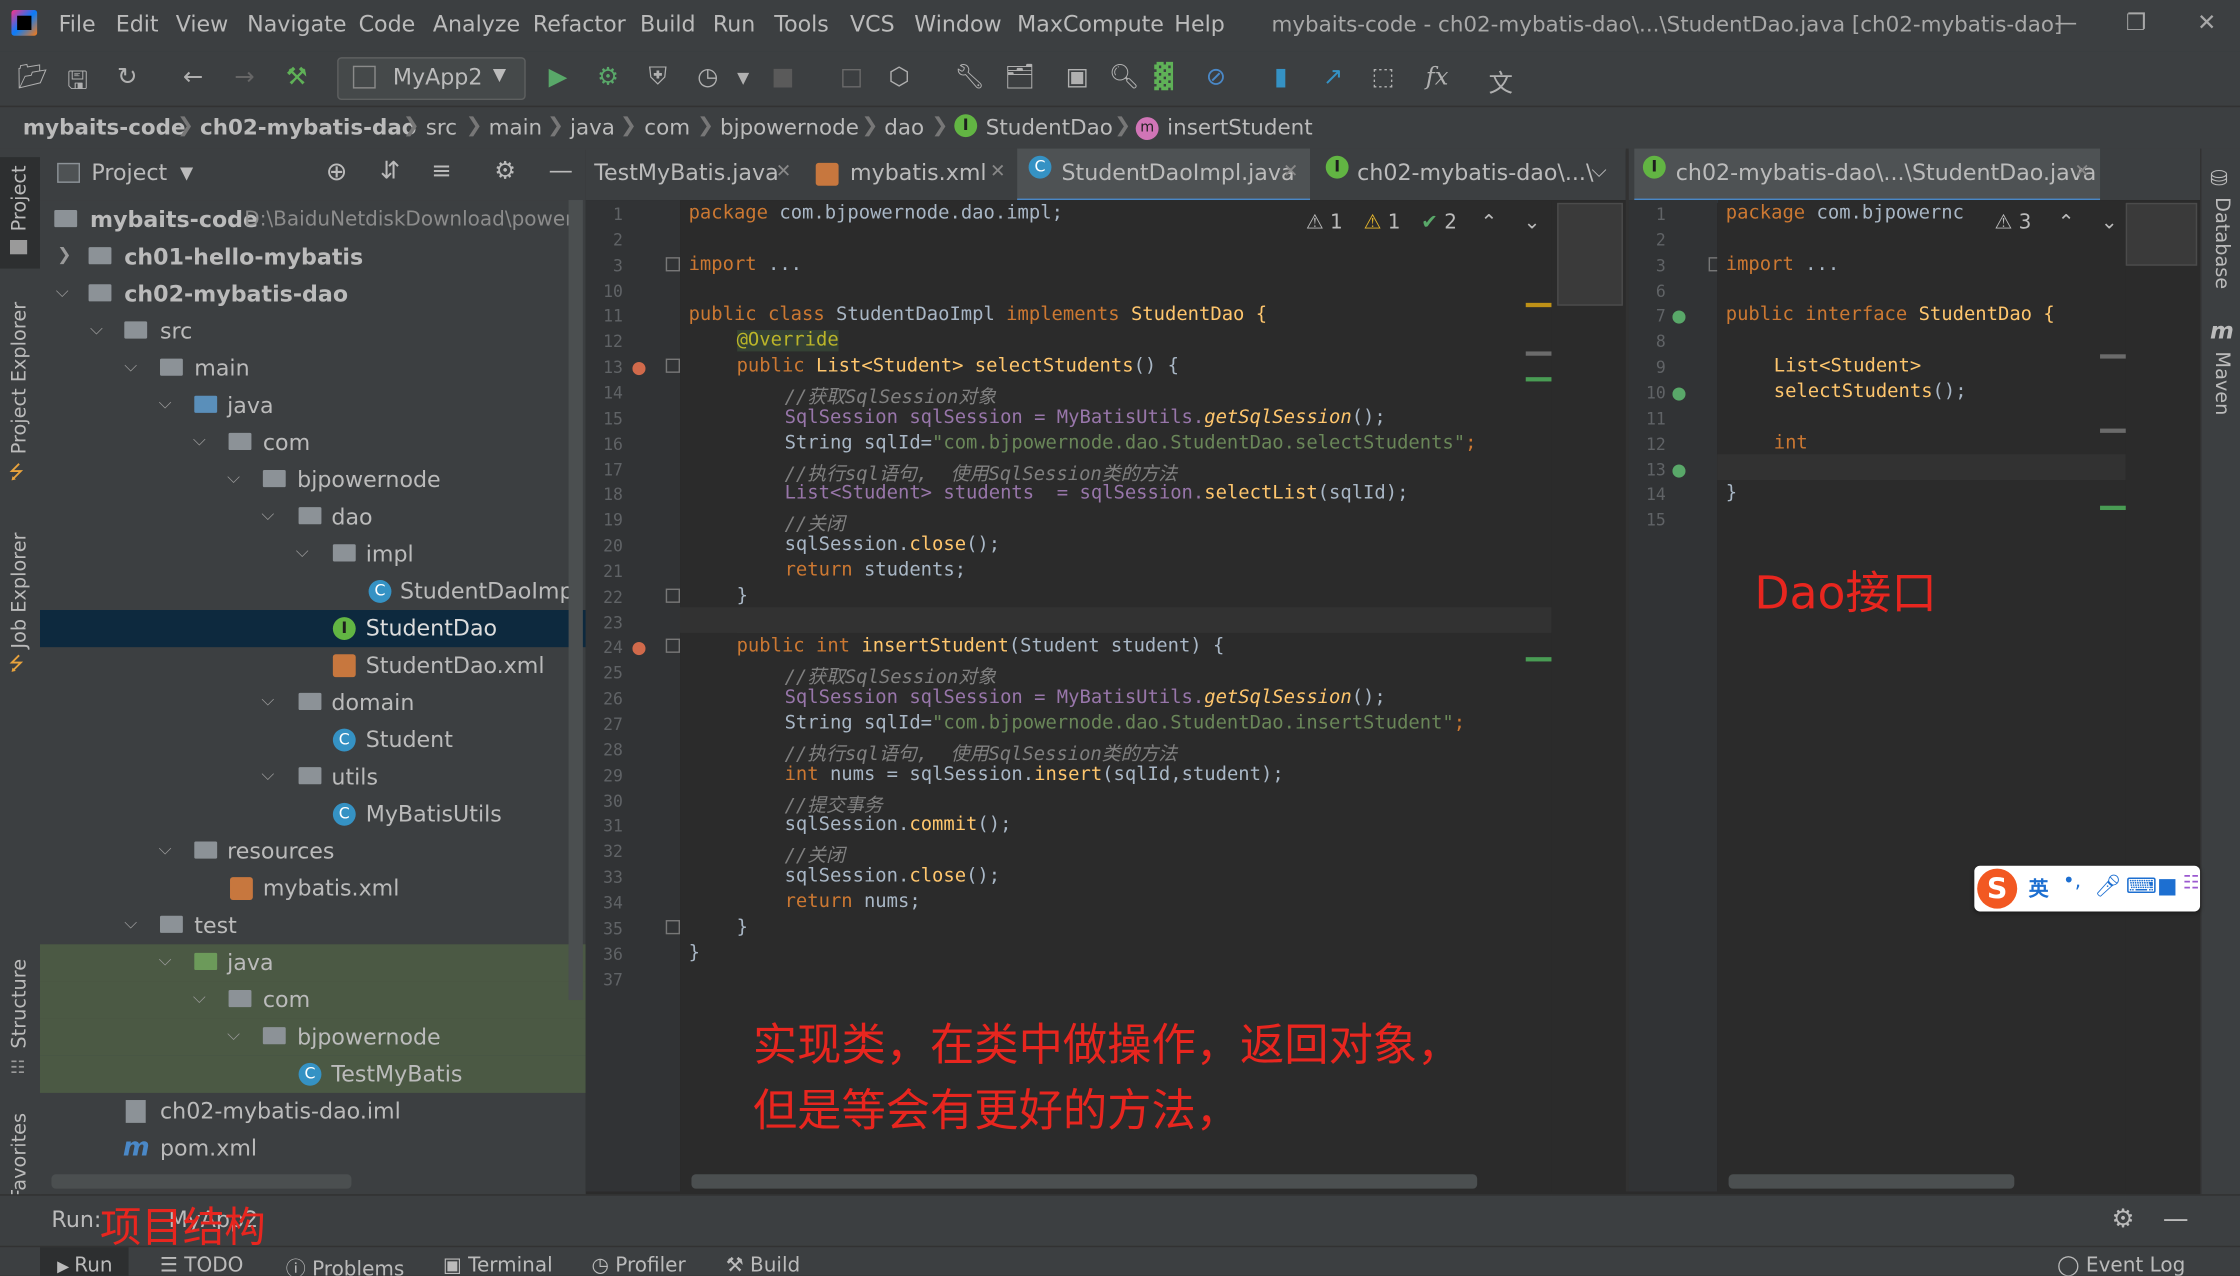 The width and height of the screenshot is (2240, 1276). What do you see at coordinates (104, 127) in the screenshot?
I see `breadcrumb-item: mybaits-code` at bounding box center [104, 127].